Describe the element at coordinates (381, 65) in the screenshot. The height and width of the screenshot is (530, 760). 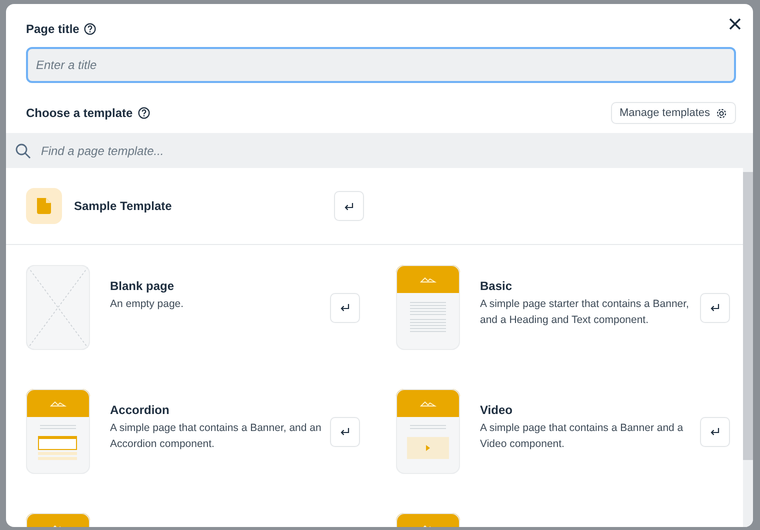
I see `title-input-field: Enter a title` at that location.